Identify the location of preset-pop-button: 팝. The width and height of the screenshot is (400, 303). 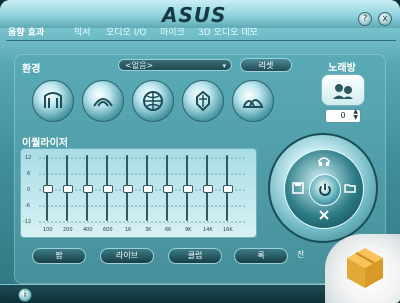
(59, 256).